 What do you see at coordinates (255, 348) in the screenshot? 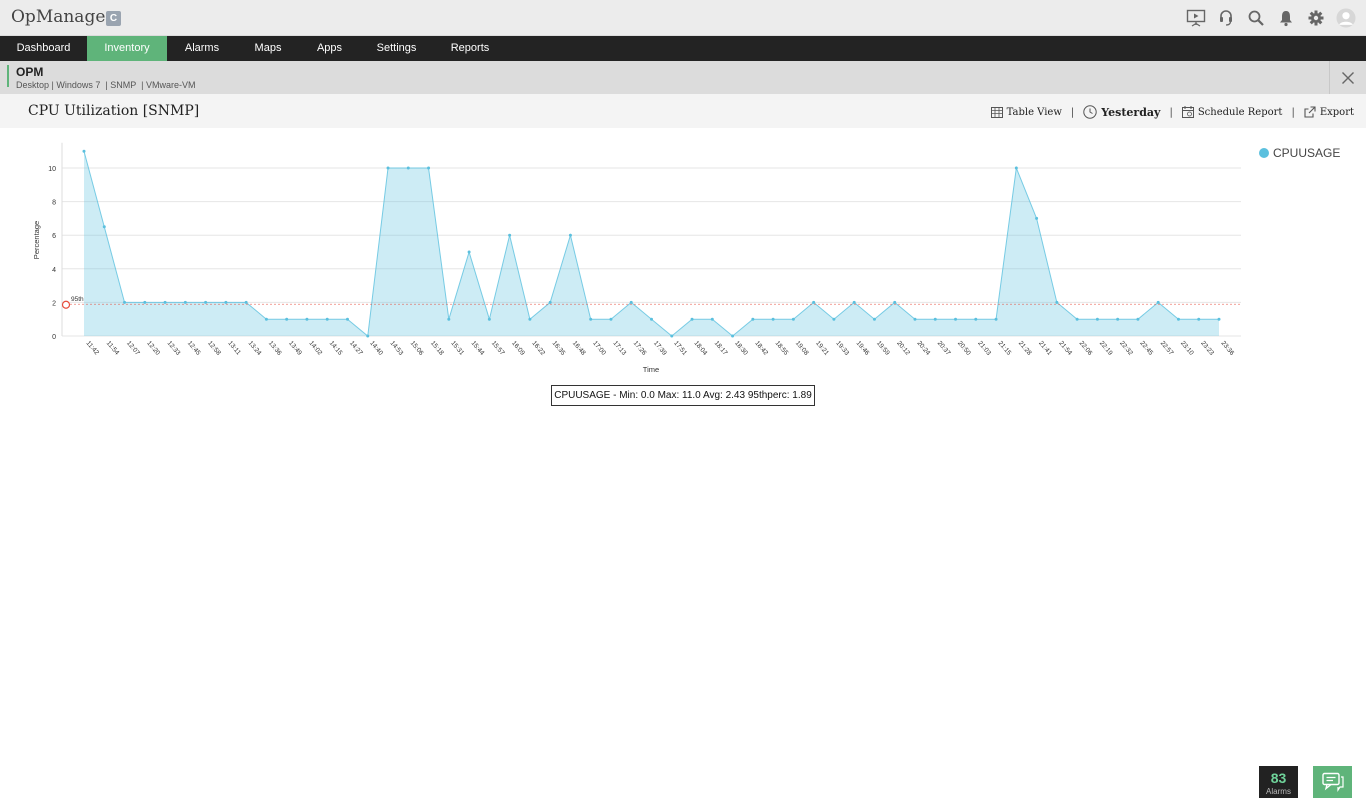
I see `x-tick-label: 13:24` at bounding box center [255, 348].